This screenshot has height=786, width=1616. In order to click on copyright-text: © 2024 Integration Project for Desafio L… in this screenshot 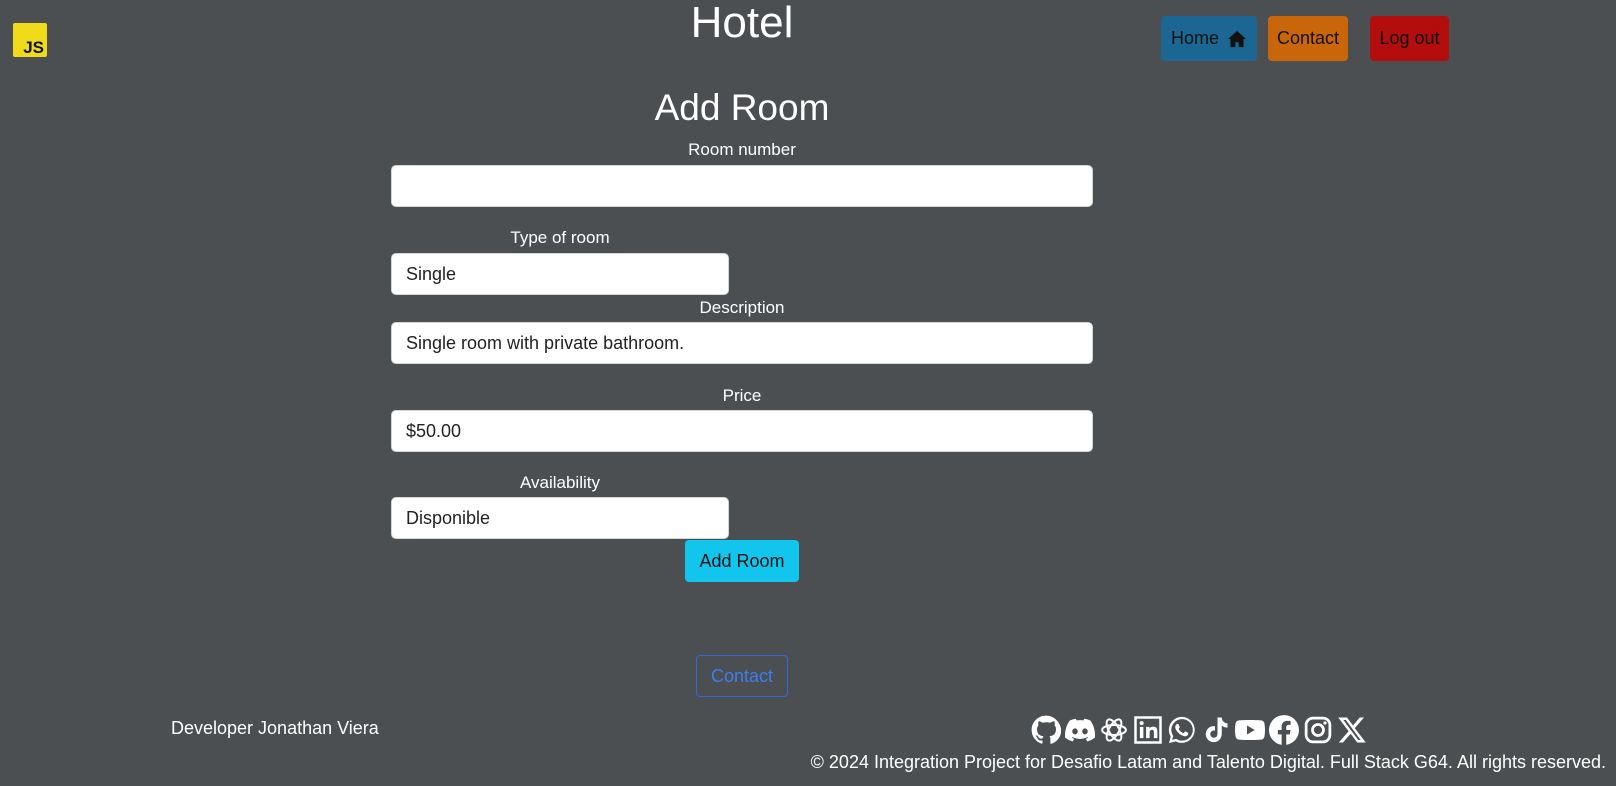, I will do `click(1208, 762)`.